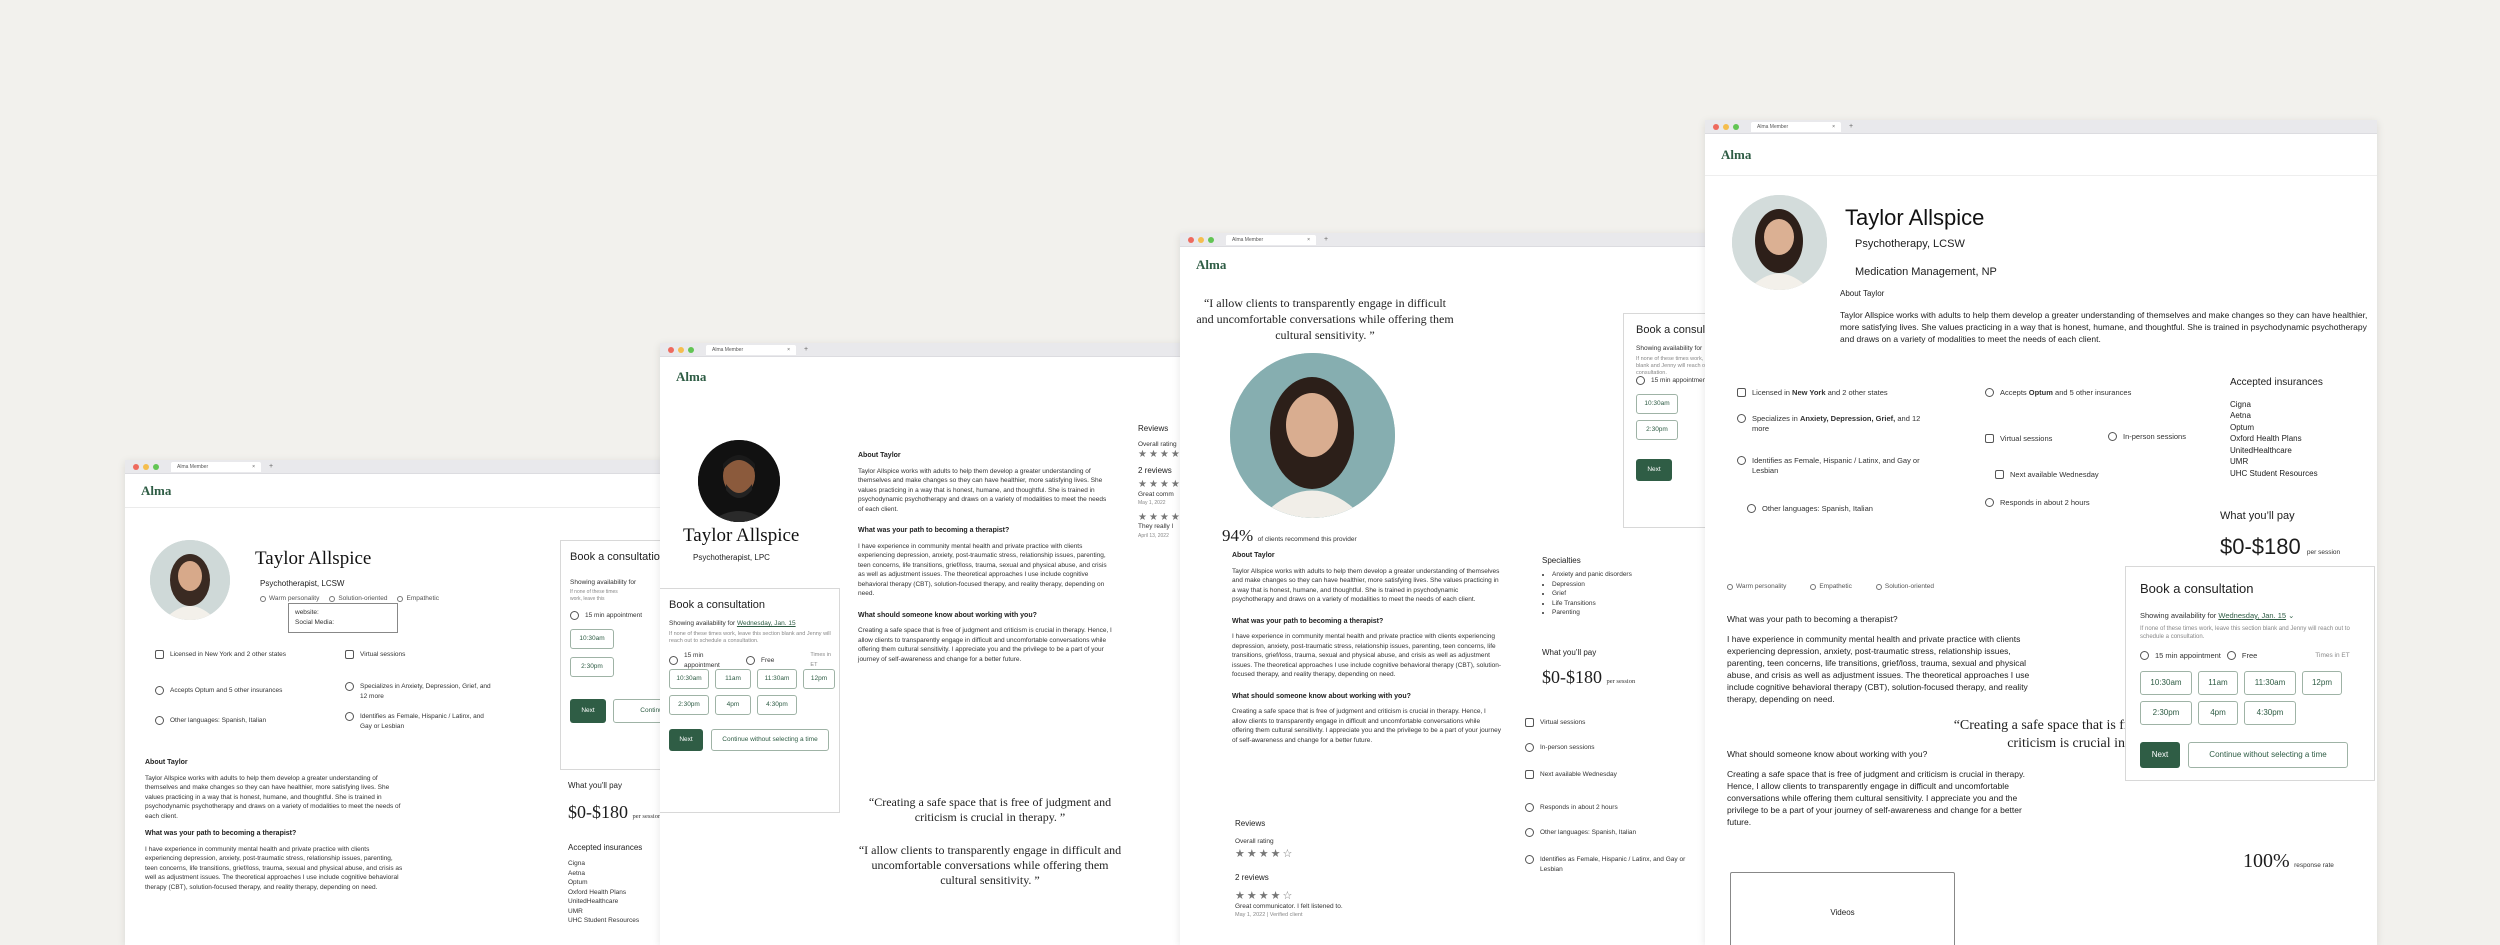  What do you see at coordinates (220, 655) in the screenshot?
I see `licensed-row: Licensed in New York and 2 other states` at bounding box center [220, 655].